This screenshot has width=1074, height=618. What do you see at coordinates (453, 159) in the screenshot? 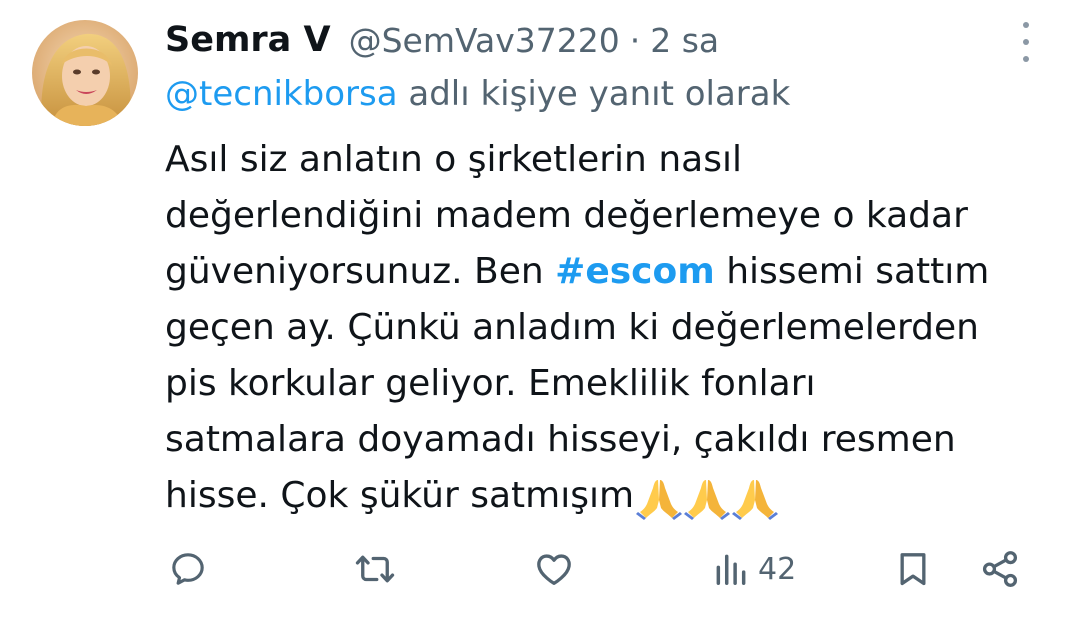
I see `tweet-text-line: Asıl siz anlatın o şirketlerin nasıl` at bounding box center [453, 159].